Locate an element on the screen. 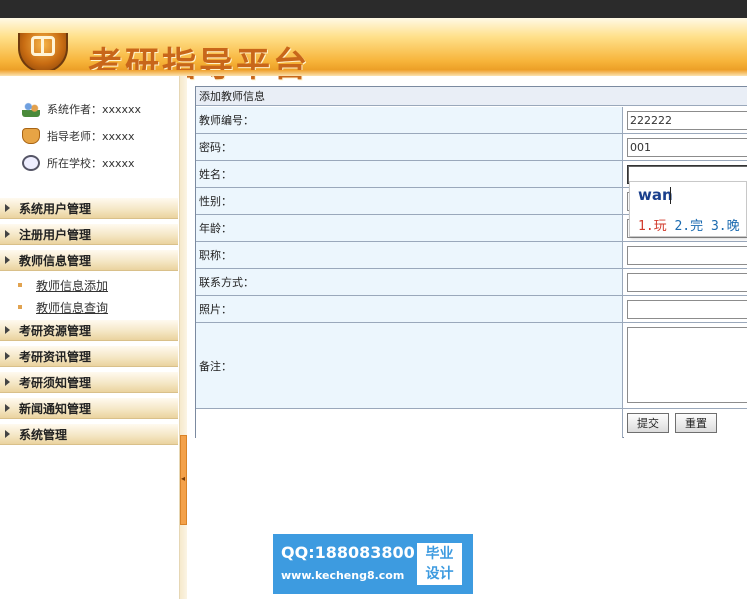 This screenshot has width=747, height=599. watermark-badge-line1: 毕业 is located at coordinates (439, 554).